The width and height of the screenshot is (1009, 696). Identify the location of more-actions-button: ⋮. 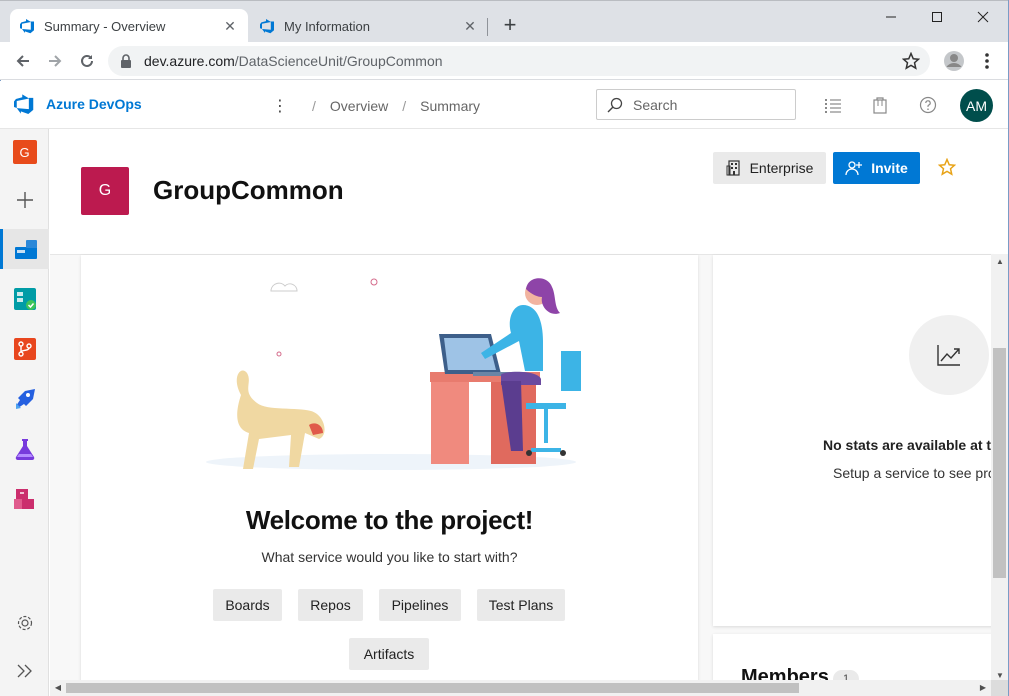
(280, 106).